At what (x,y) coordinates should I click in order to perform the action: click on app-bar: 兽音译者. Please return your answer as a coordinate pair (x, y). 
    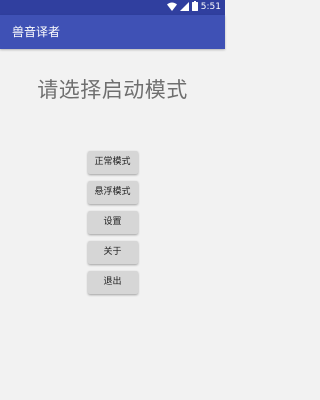
    Looking at the image, I should click on (112, 32).